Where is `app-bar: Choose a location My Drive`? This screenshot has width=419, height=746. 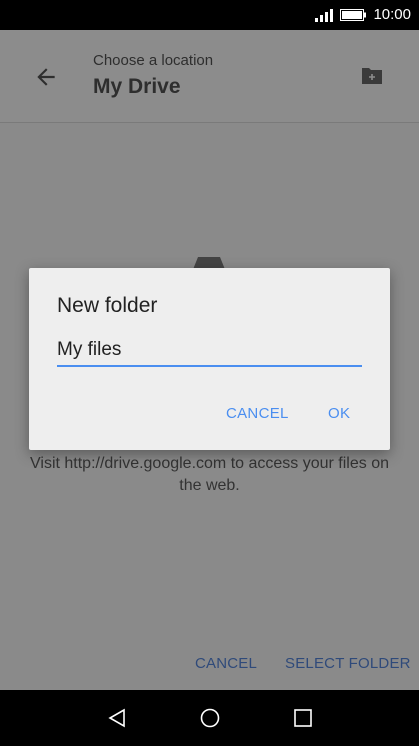 app-bar: Choose a location My Drive is located at coordinates (209, 76).